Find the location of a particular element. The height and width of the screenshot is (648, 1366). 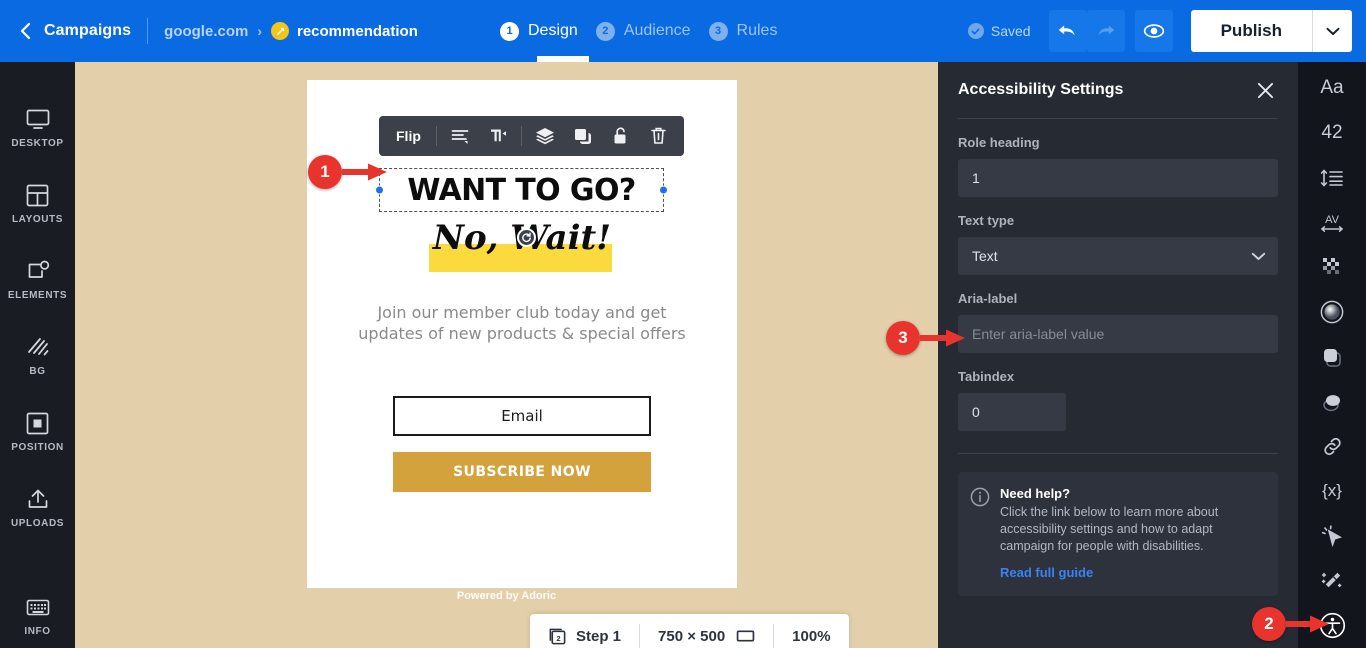

align-icon is located at coordinates (460, 136).